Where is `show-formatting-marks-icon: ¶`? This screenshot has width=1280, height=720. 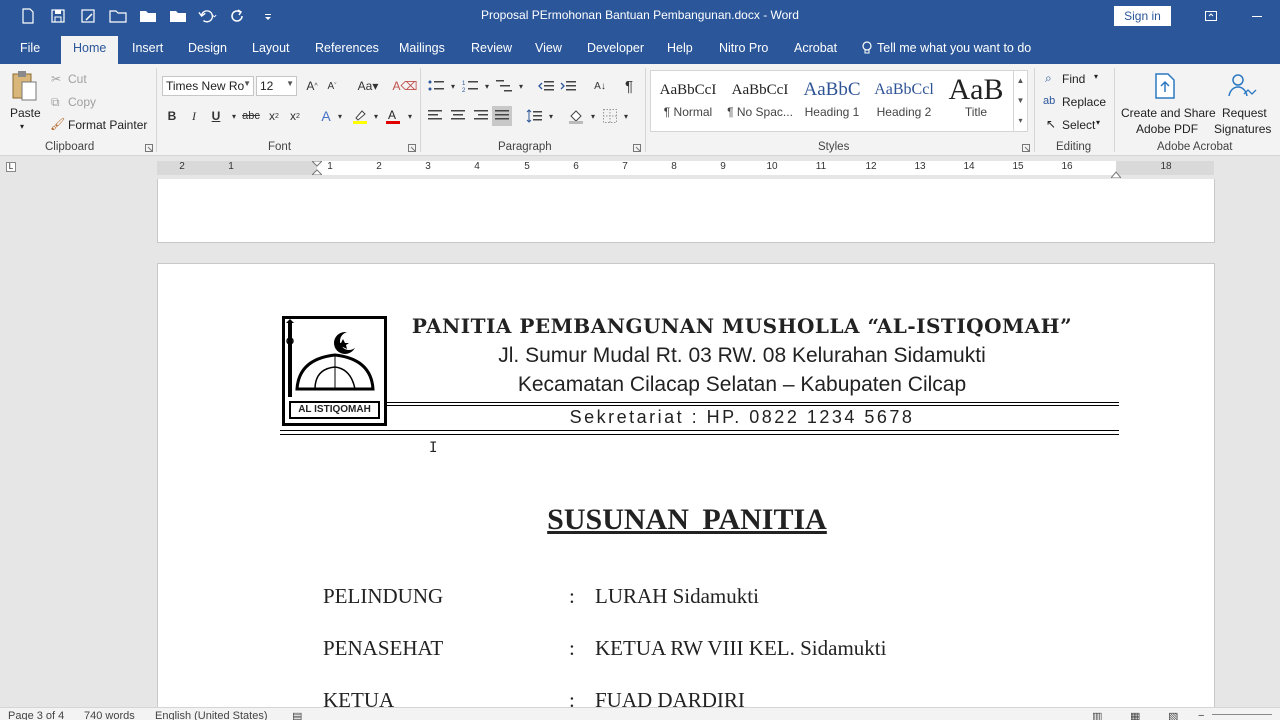
show-formatting-marks-icon: ¶ is located at coordinates (629, 86).